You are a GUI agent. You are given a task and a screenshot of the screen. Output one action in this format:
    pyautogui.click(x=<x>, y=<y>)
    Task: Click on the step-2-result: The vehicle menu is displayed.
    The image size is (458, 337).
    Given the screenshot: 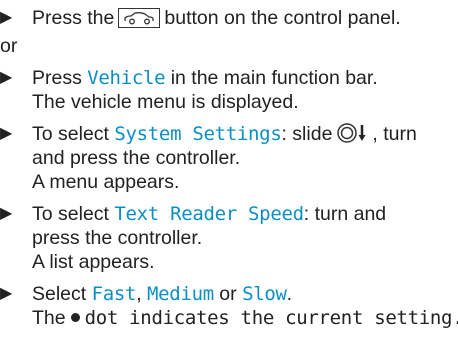 What is the action you would take?
    pyautogui.click(x=165, y=102)
    